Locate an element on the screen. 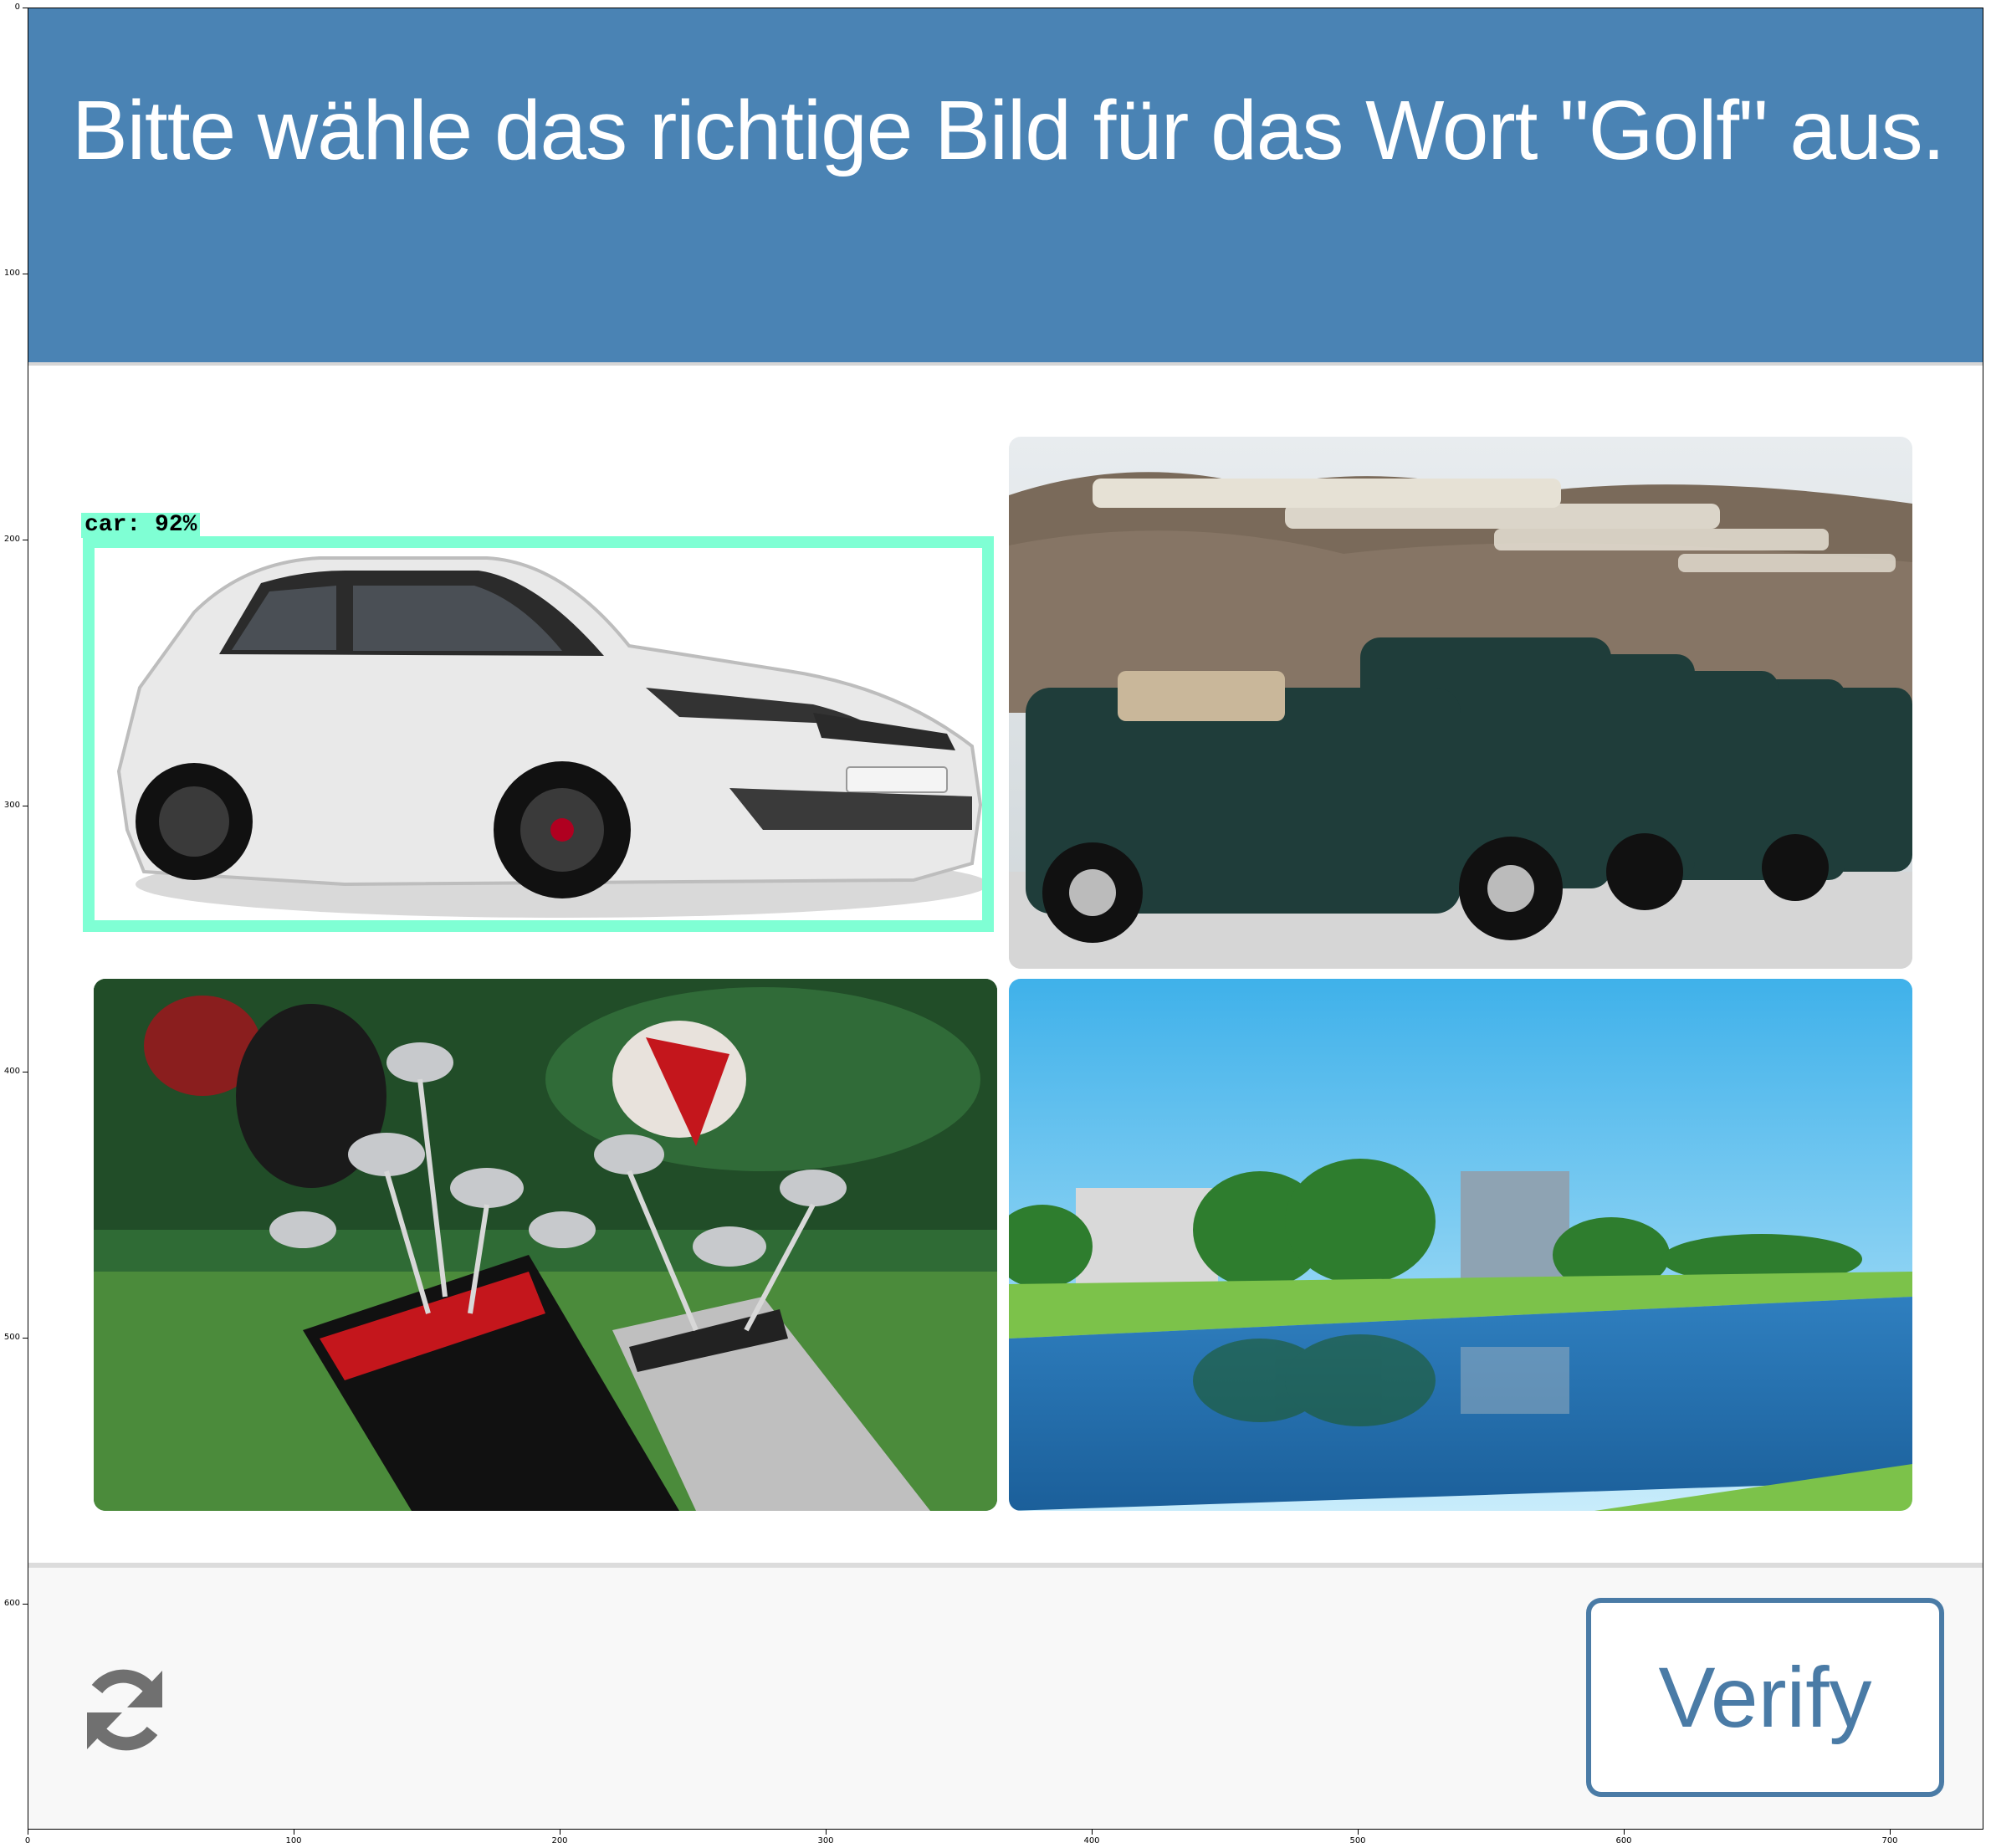 The width and height of the screenshot is (1991, 1848). x-tick-label: 200 is located at coordinates (559, 1841).